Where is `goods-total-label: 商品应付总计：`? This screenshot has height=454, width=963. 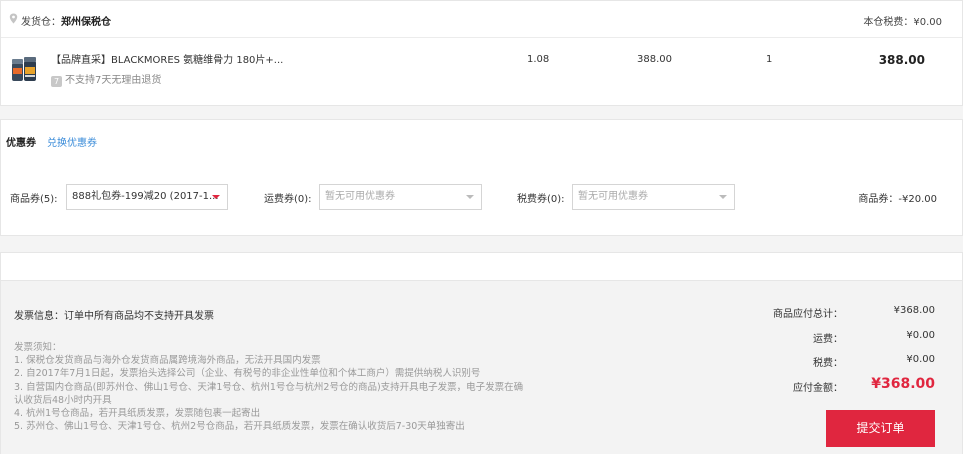 goods-total-label: 商品应付总计： is located at coordinates (808, 314).